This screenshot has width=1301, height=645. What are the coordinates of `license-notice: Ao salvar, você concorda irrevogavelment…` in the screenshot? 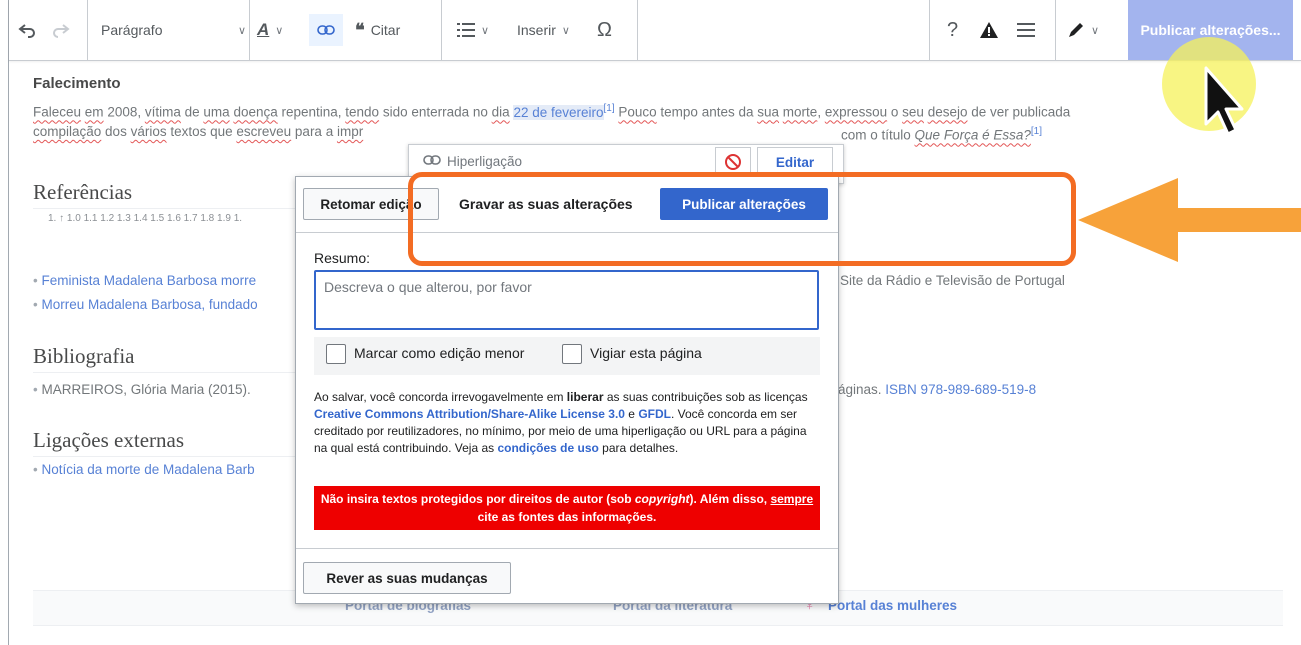 It's located at (567, 423).